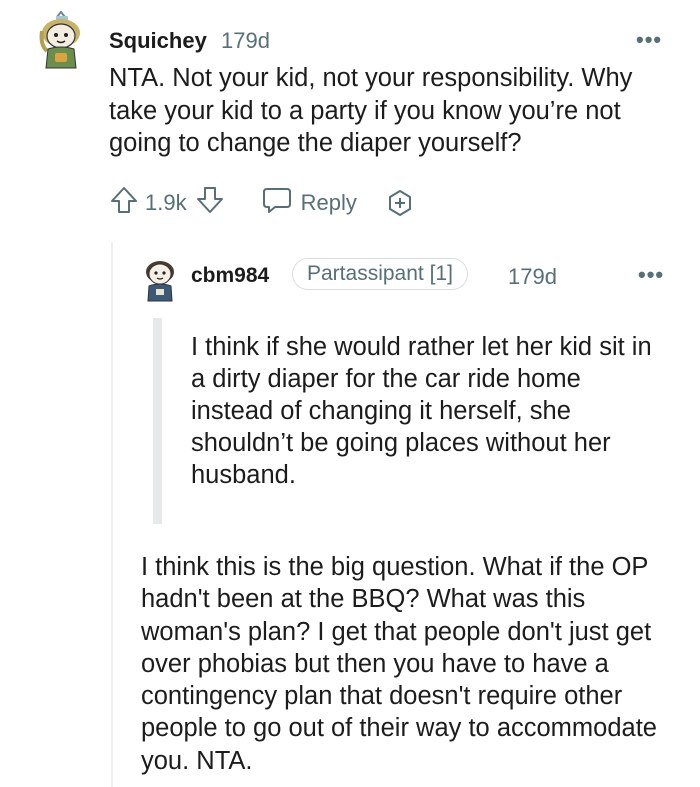  Describe the element at coordinates (380, 274) in the screenshot. I see `user-flair: Partassipant [1]` at that location.